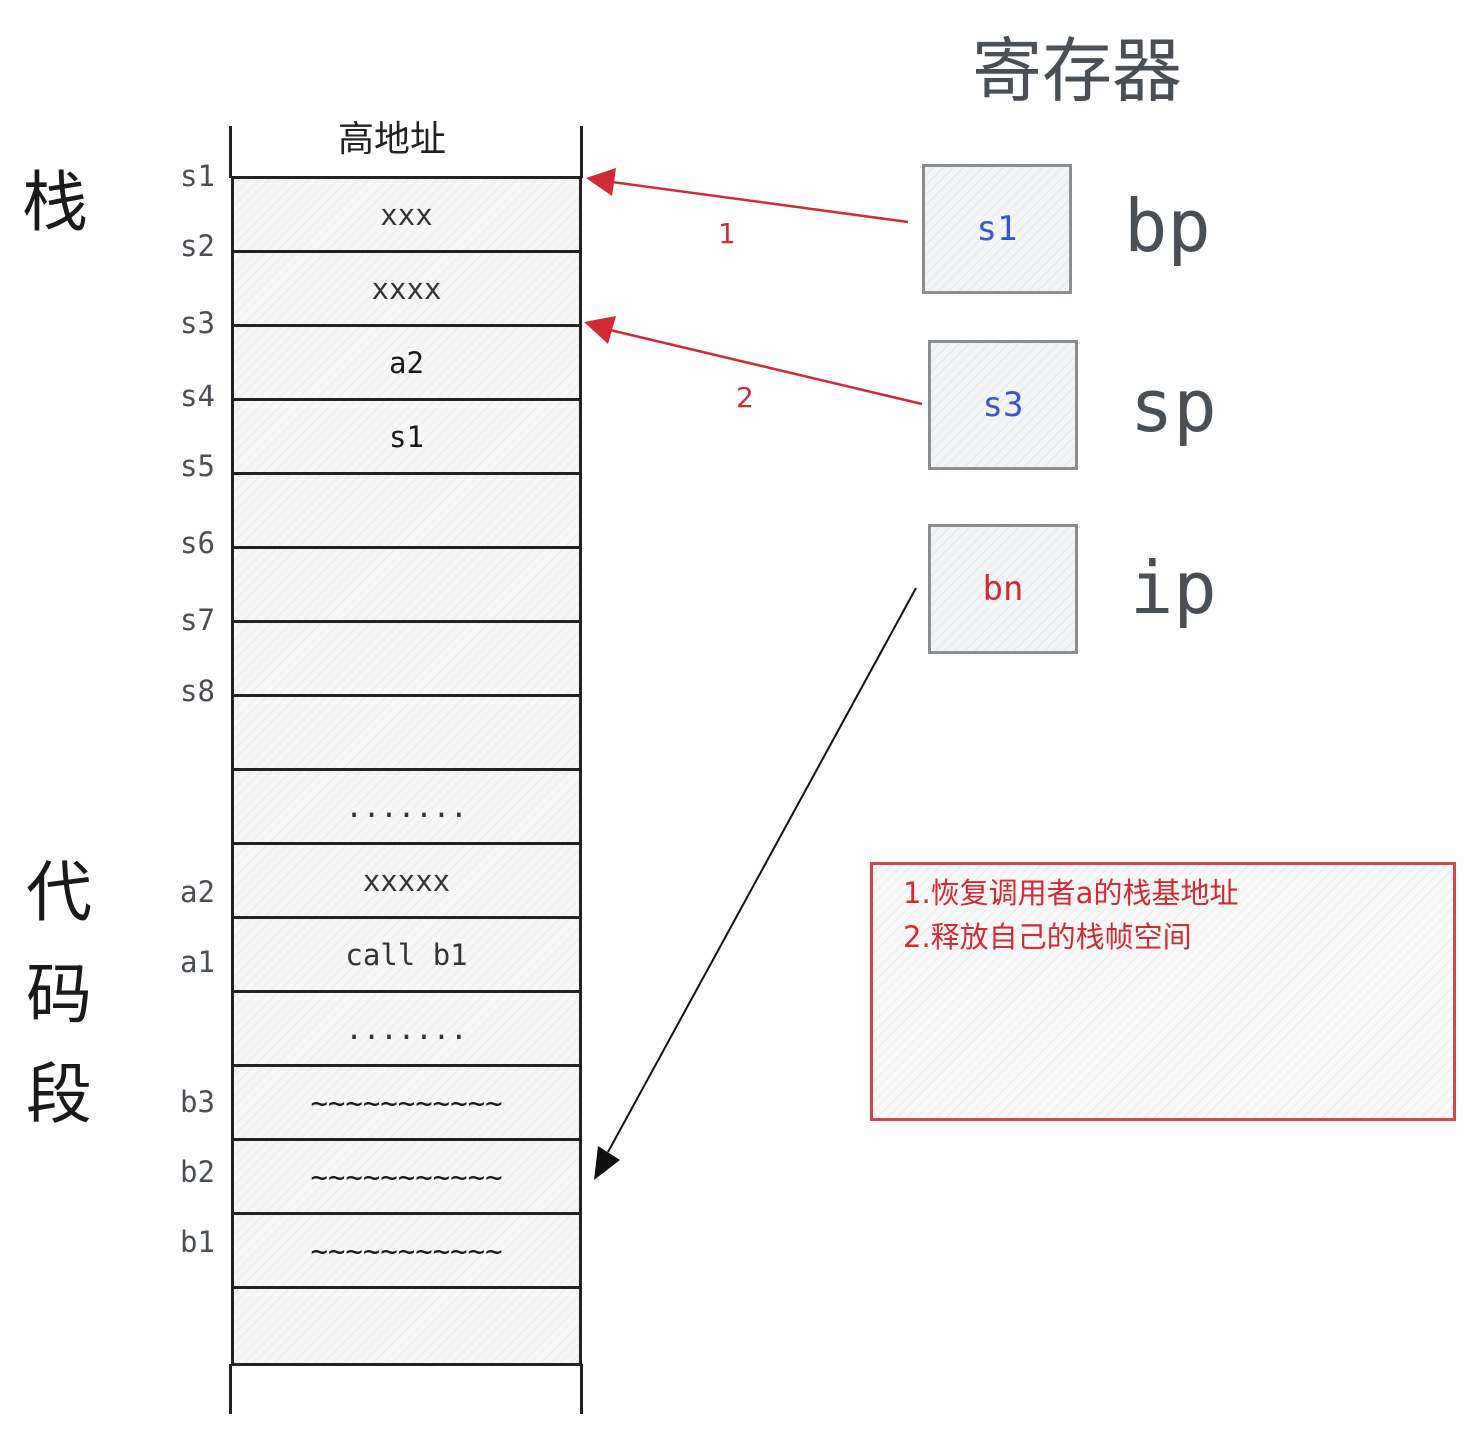 The image size is (1474, 1434). Describe the element at coordinates (760, 202) in the screenshot. I see `arrow-bp-to-s1-line` at that location.